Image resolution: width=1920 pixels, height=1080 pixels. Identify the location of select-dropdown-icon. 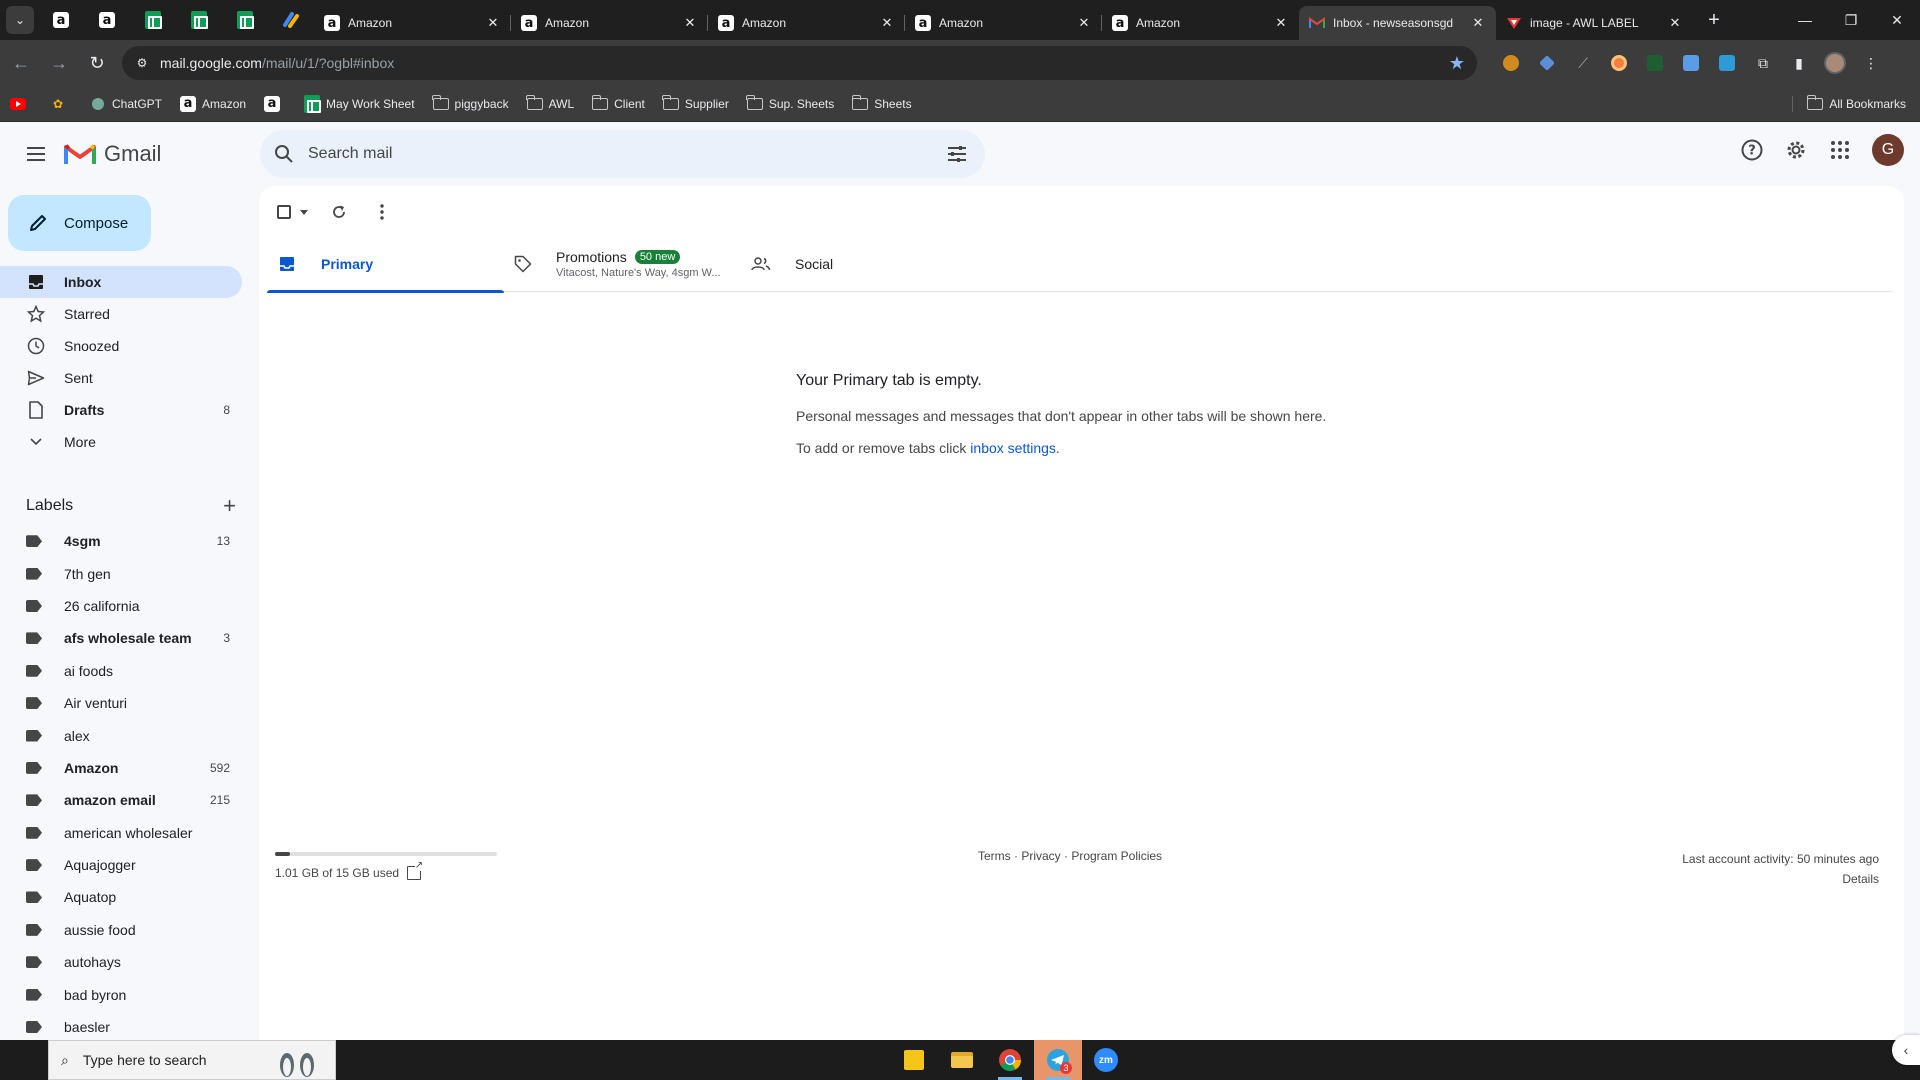
(304, 212).